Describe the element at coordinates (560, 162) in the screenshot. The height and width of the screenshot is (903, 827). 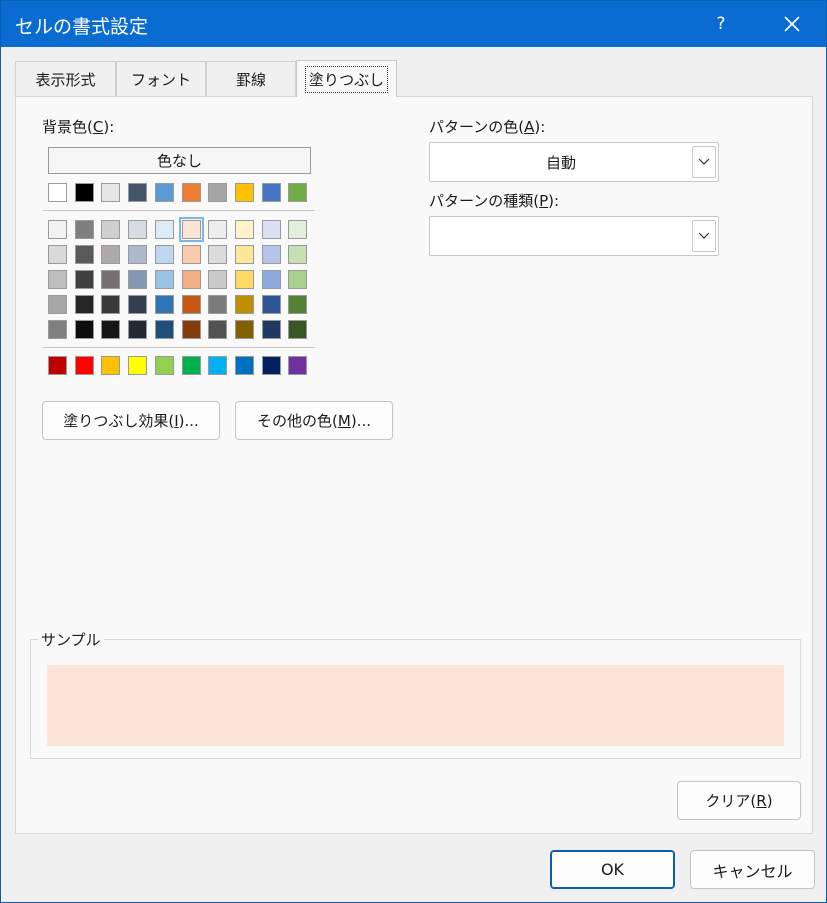
I see `pattern-color-value: 自動` at that location.